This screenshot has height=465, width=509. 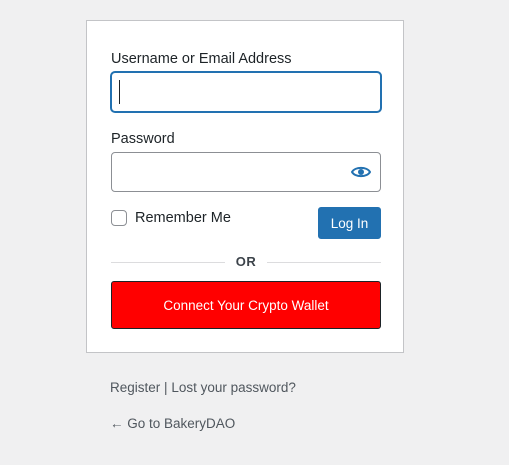 What do you see at coordinates (143, 139) in the screenshot?
I see `password-label: Password` at bounding box center [143, 139].